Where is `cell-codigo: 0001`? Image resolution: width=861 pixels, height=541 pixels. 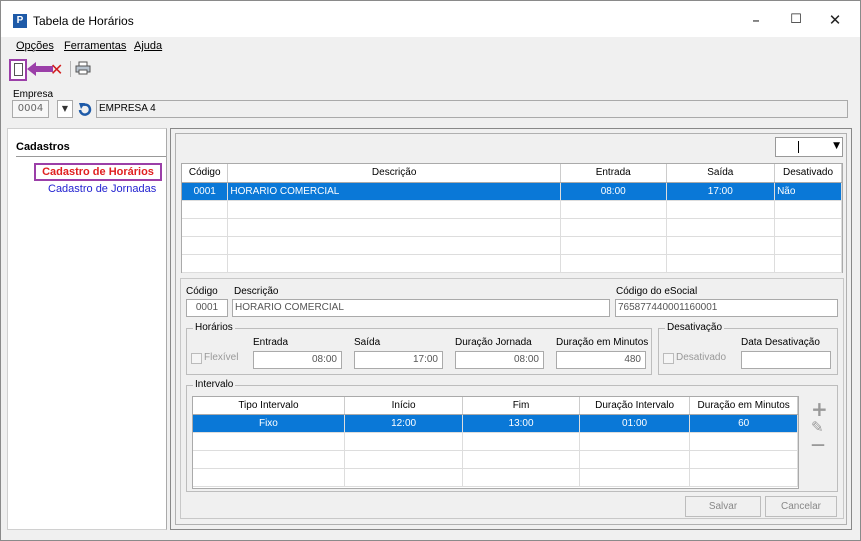 cell-codigo: 0001 is located at coordinates (205, 191).